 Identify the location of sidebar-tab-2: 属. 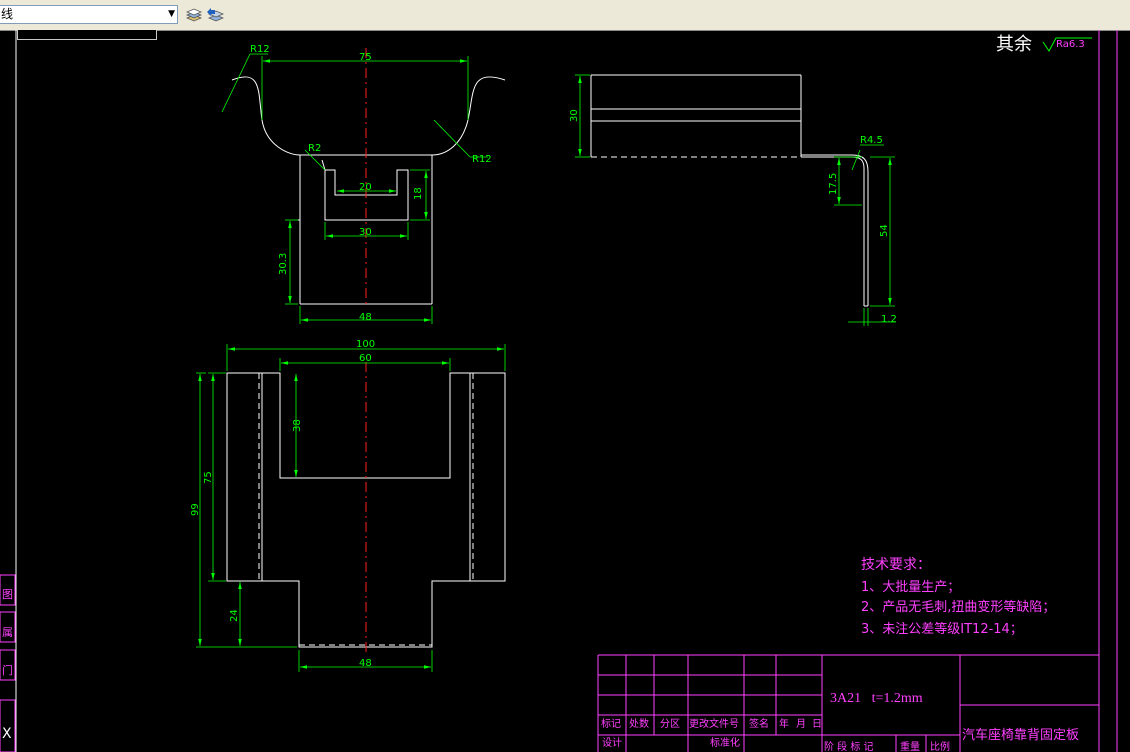
(7, 632).